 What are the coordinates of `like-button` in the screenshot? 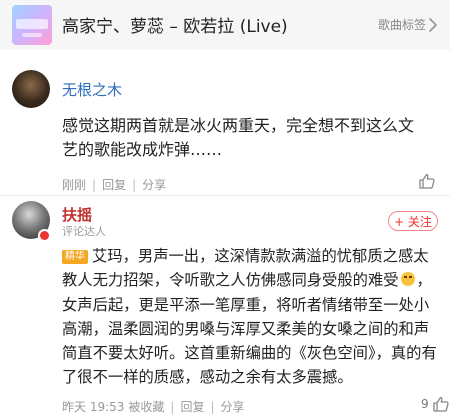 It's located at (427, 181).